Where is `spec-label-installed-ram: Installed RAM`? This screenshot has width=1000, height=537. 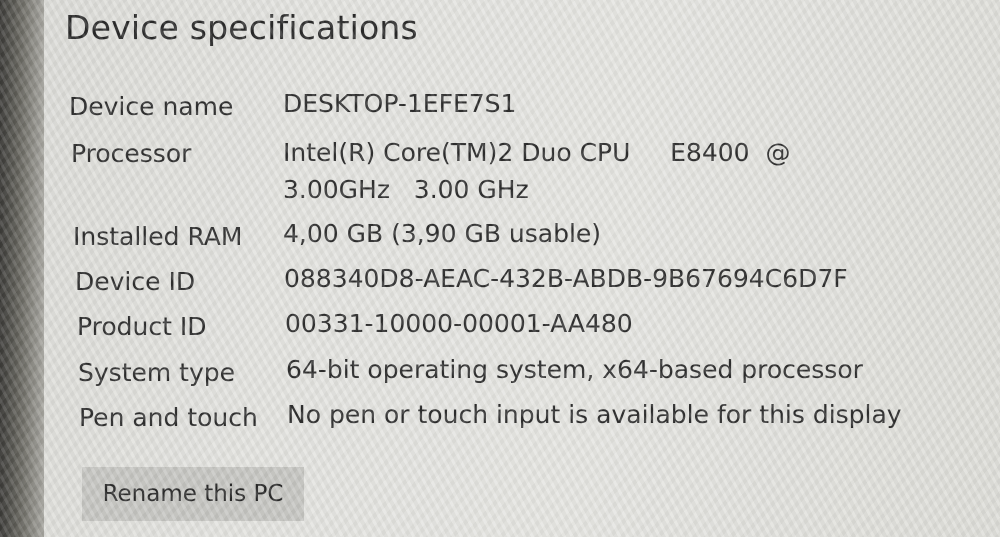 spec-label-installed-ram: Installed RAM is located at coordinates (158, 236).